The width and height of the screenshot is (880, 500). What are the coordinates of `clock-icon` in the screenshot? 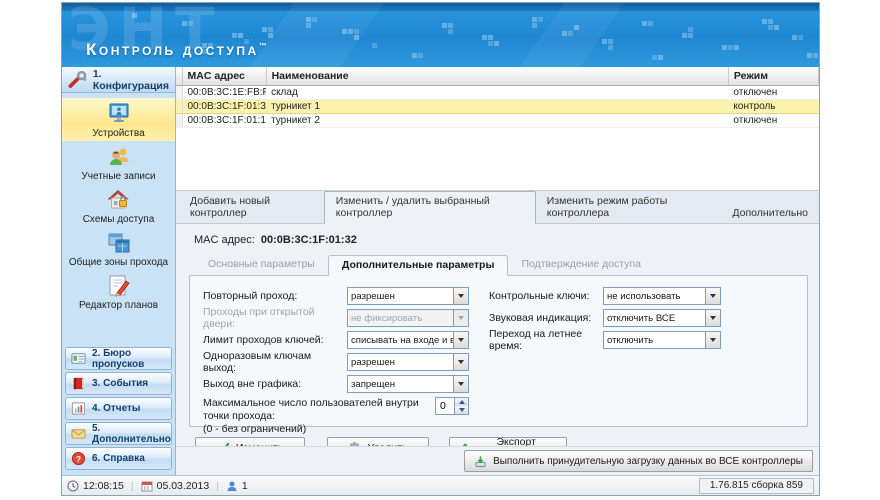 It's located at (73, 485).